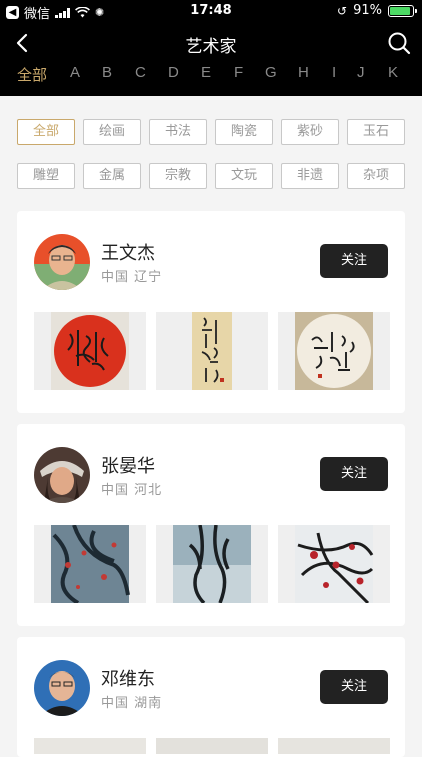 The width and height of the screenshot is (422, 757). What do you see at coordinates (376, 176) in the screenshot?
I see `filter-misc: 杂项` at bounding box center [376, 176].